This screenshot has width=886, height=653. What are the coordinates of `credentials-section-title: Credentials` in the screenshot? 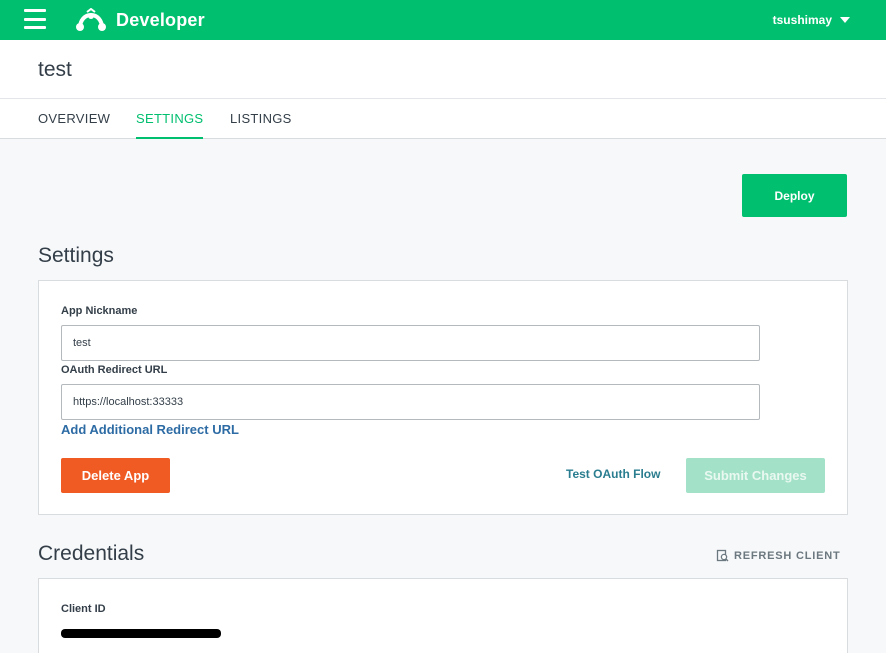 It's located at (91, 553).